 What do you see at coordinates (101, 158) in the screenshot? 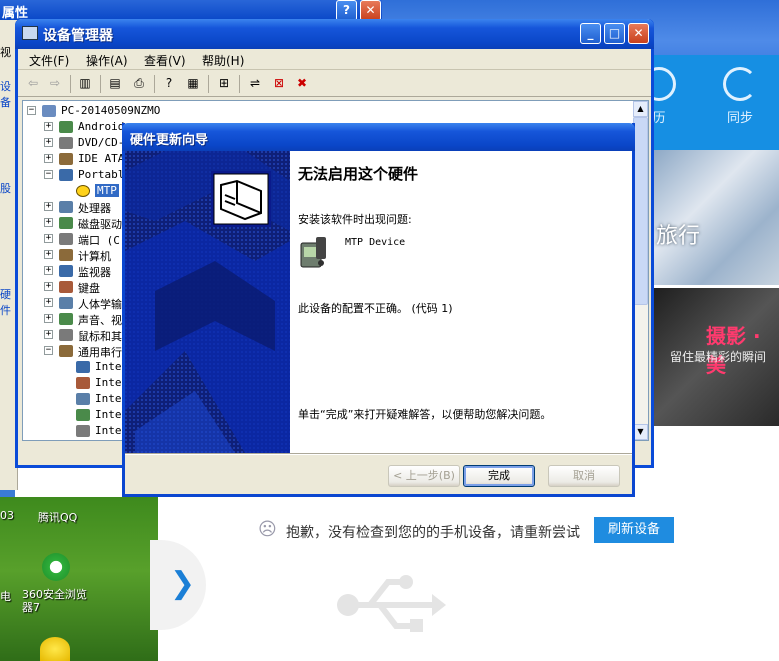
I see `tree-row-label: IDE ATA` at bounding box center [101, 158].